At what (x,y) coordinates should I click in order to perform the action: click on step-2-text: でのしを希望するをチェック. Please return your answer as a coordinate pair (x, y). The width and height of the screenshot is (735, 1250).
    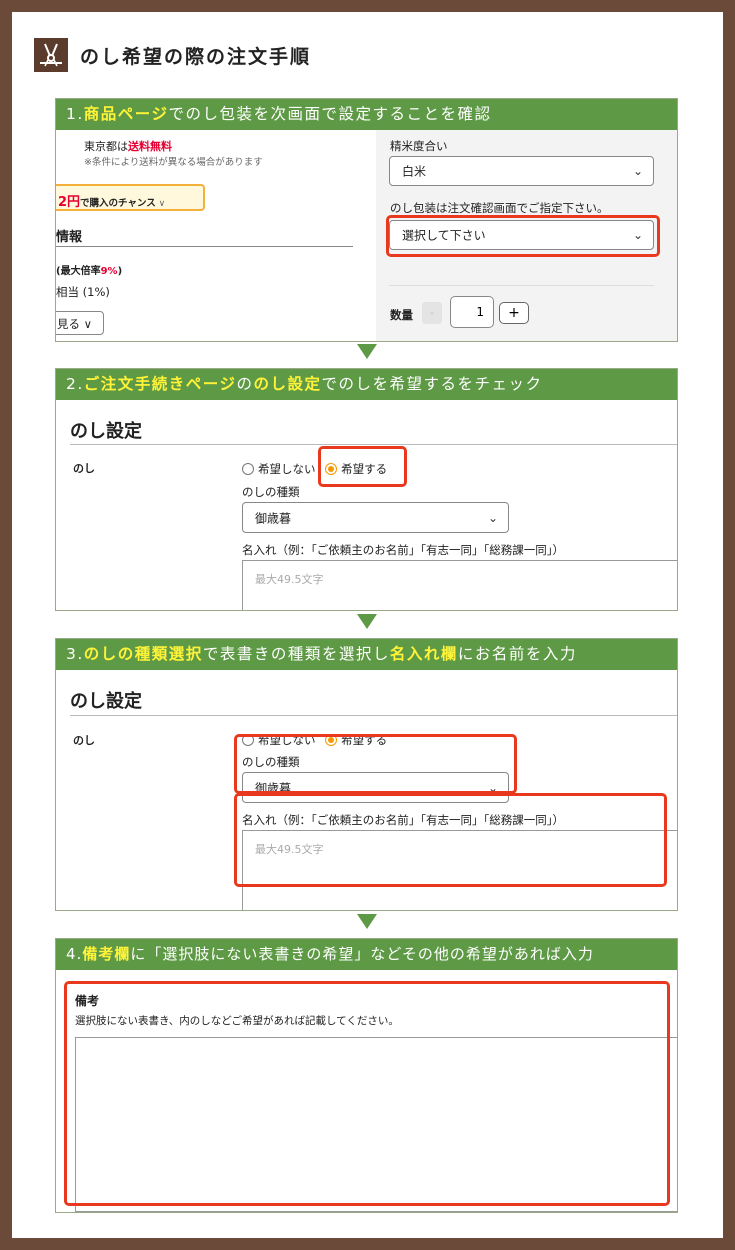
    Looking at the image, I should click on (432, 384).